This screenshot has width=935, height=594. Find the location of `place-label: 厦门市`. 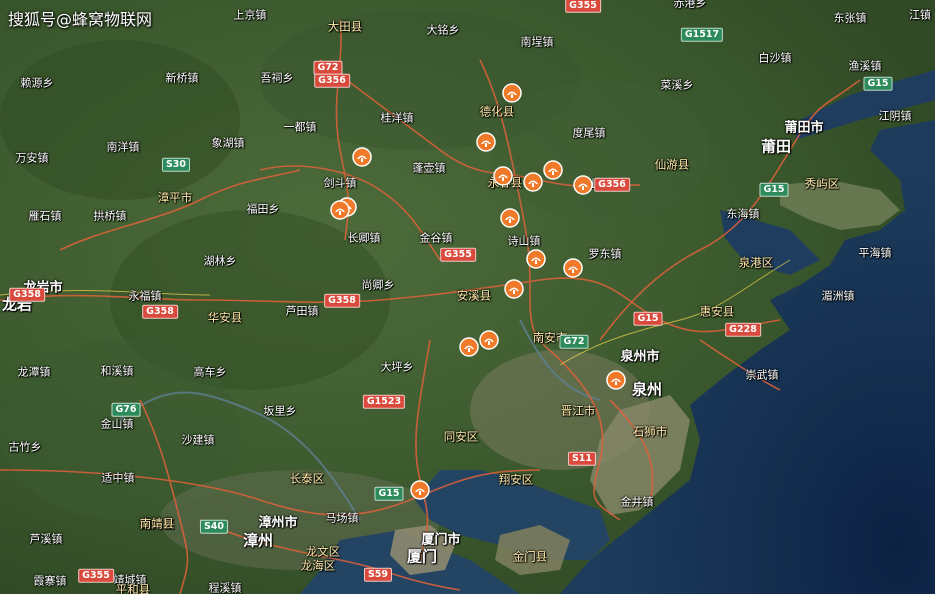

place-label: 厦门市 is located at coordinates (441, 540).